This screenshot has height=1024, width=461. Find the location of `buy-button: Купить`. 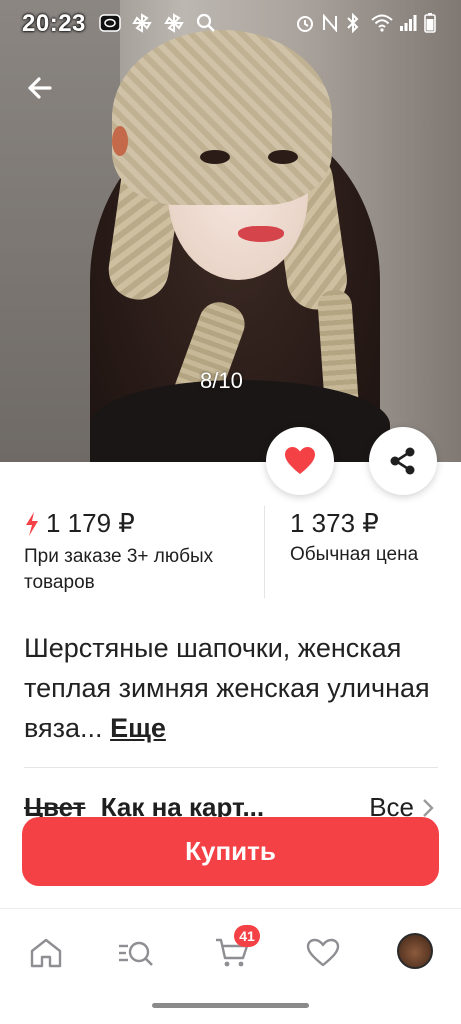

buy-button: Купить is located at coordinates (230, 851).